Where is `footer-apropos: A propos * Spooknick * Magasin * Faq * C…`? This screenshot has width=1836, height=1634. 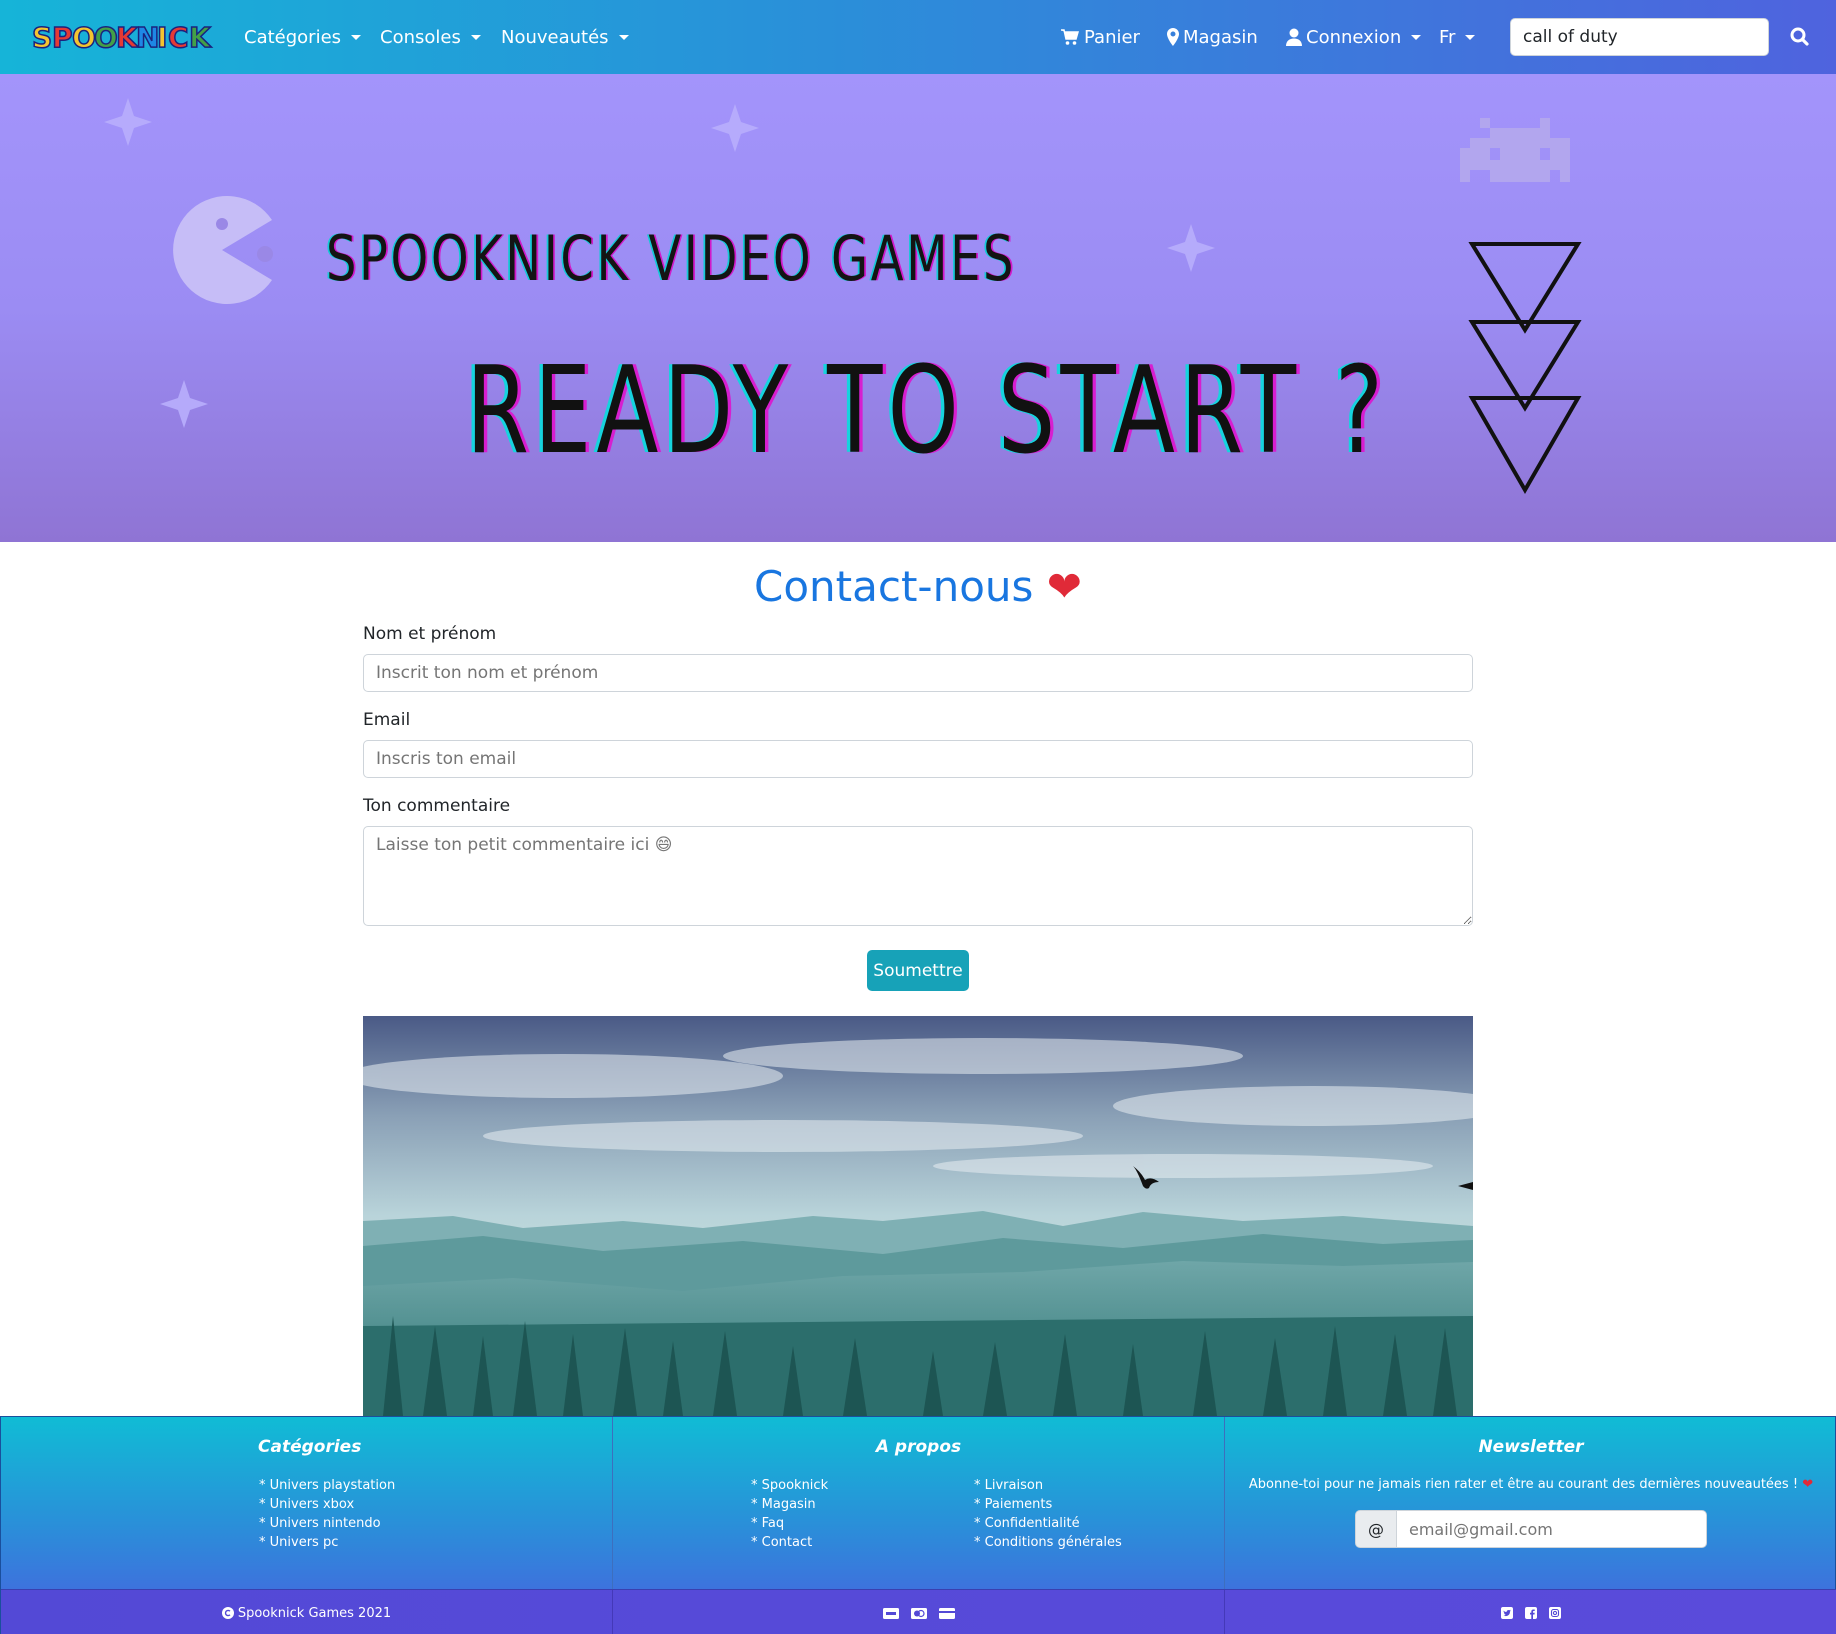 footer-apropos: A propos * Spooknick * Magasin * Faq * C… is located at coordinates (919, 1503).